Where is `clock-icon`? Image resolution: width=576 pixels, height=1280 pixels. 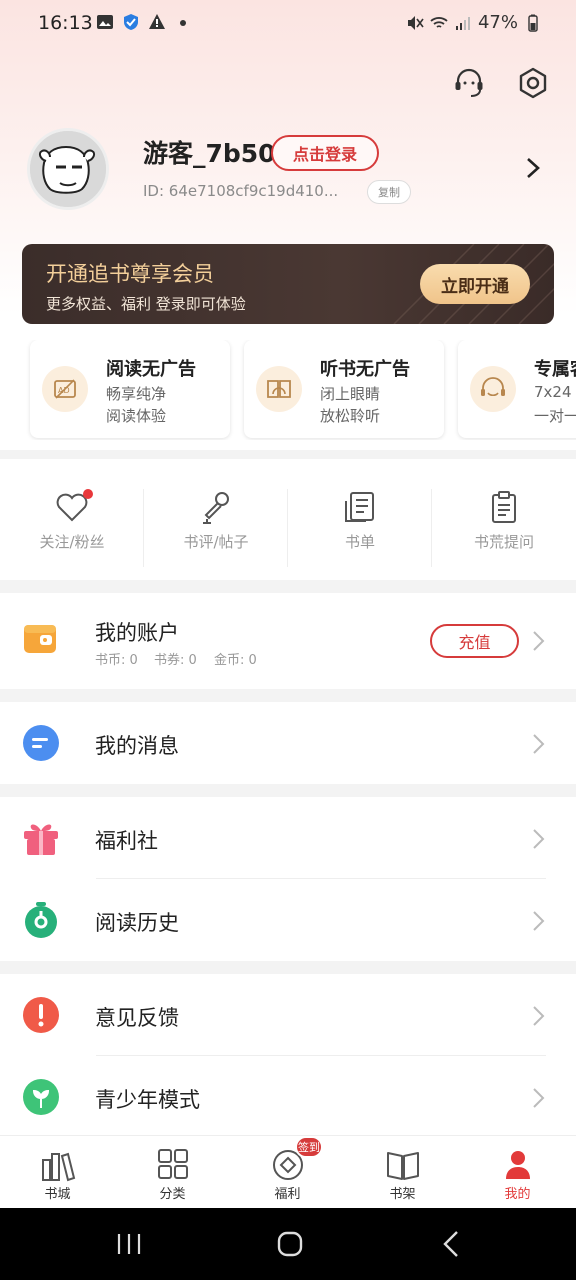 clock-icon is located at coordinates (41, 920).